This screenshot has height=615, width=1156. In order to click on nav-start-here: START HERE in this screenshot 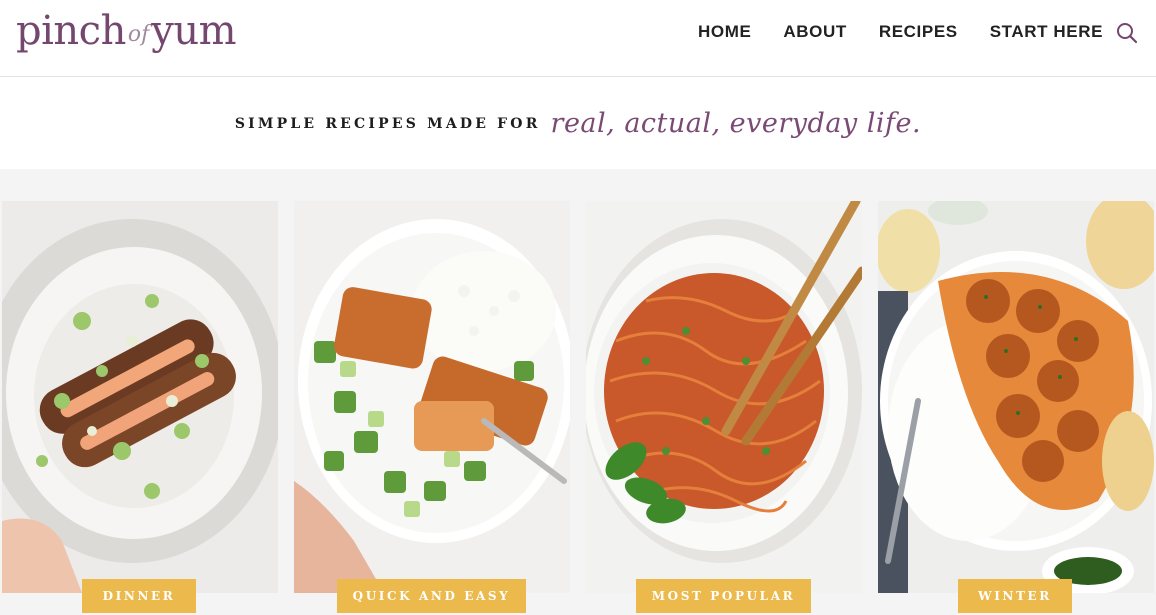, I will do `click(1046, 32)`.